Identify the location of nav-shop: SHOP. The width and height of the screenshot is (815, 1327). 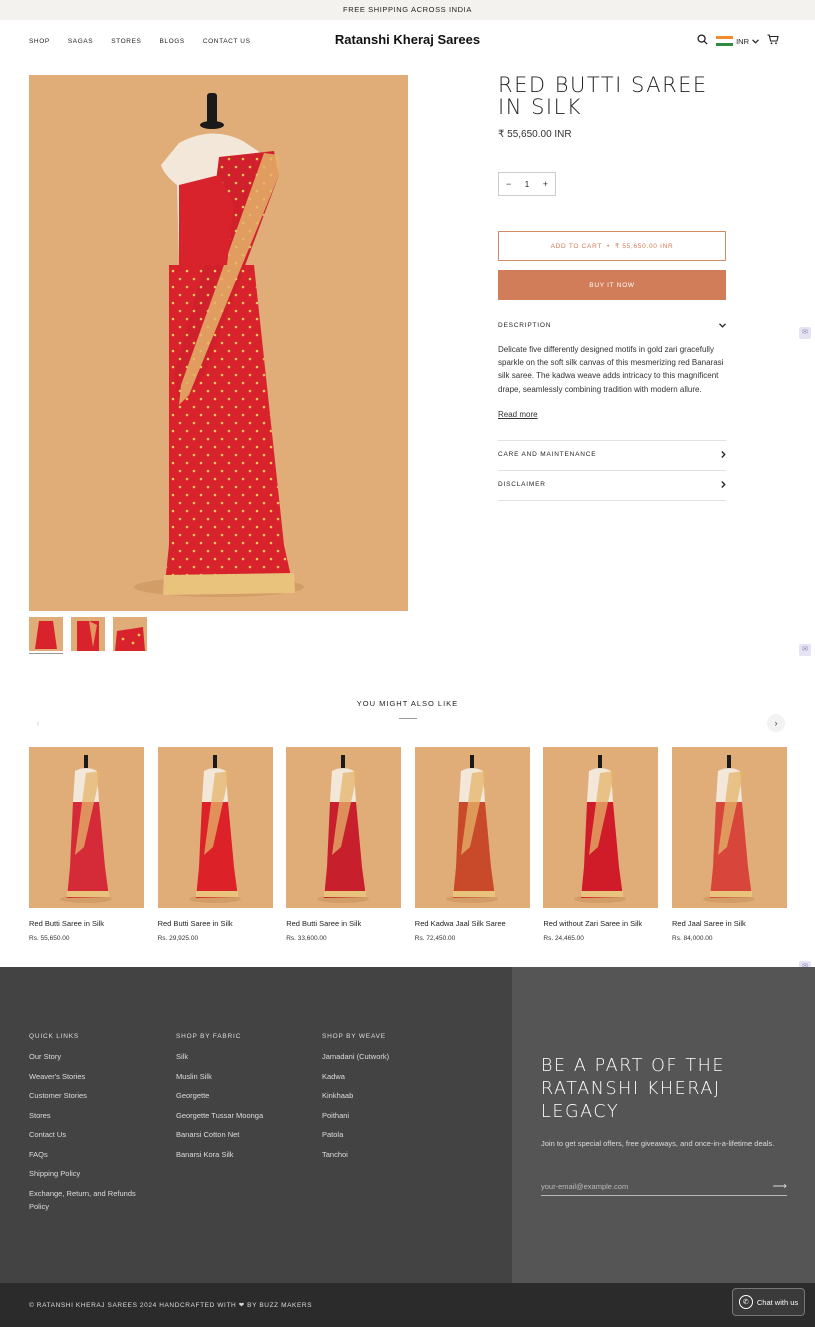
(39, 41).